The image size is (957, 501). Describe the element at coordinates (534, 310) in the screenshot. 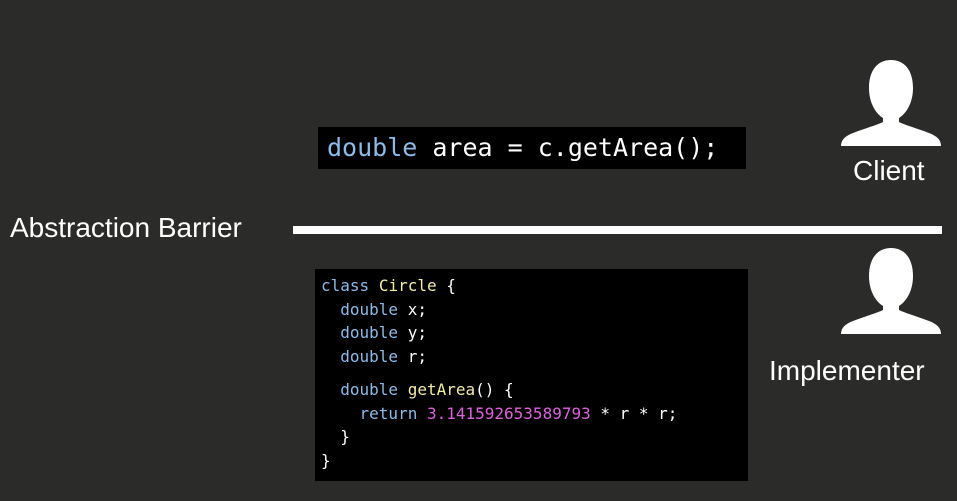

I see `code-line-field-x: double x;` at that location.